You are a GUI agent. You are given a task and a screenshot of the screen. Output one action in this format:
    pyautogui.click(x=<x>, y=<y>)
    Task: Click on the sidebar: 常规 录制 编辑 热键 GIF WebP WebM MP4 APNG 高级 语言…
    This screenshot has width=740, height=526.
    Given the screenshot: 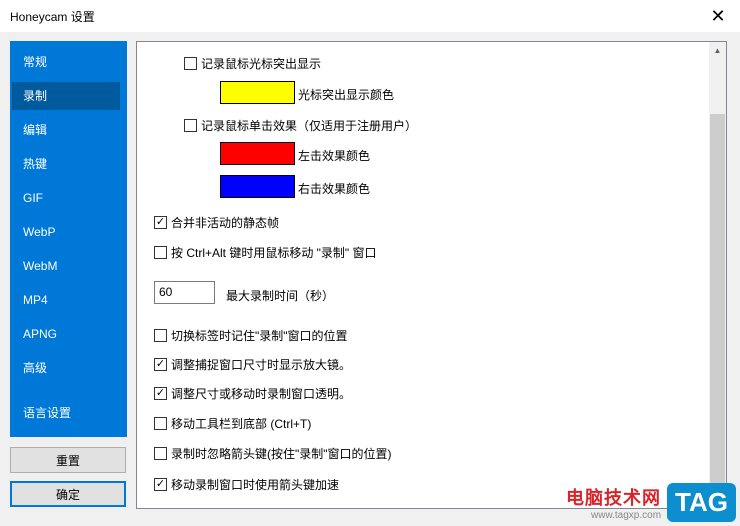 What is the action you would take?
    pyautogui.click(x=68, y=239)
    